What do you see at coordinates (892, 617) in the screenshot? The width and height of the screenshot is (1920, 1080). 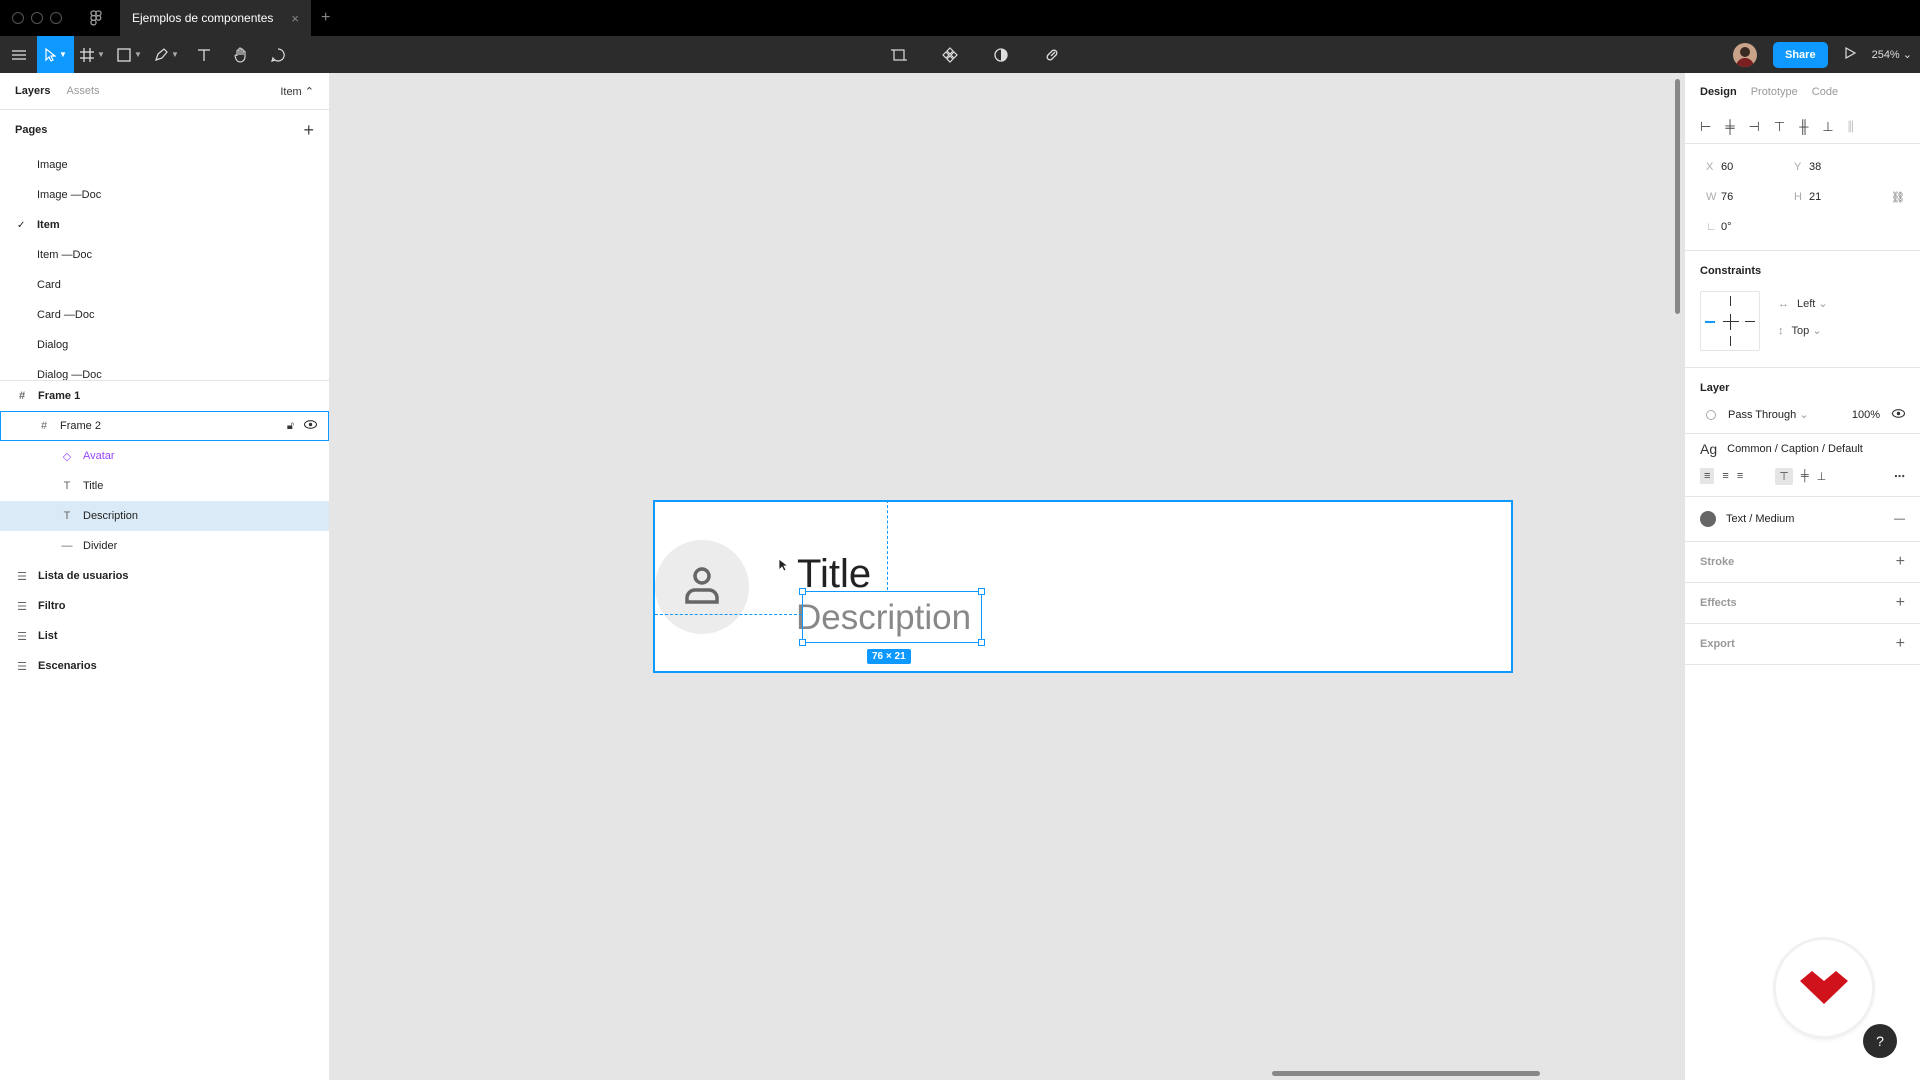 I see `selection-box` at bounding box center [892, 617].